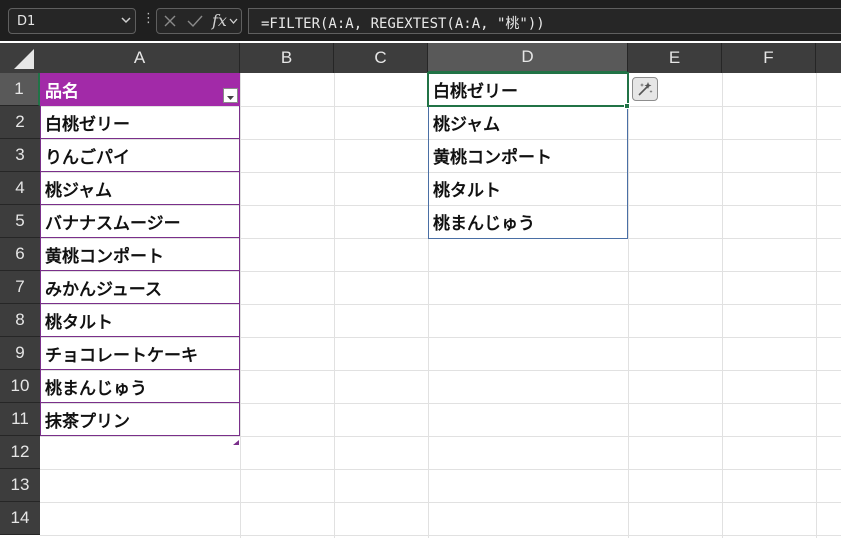 This screenshot has width=841, height=538. I want to click on quick-analysis-button, so click(645, 89).